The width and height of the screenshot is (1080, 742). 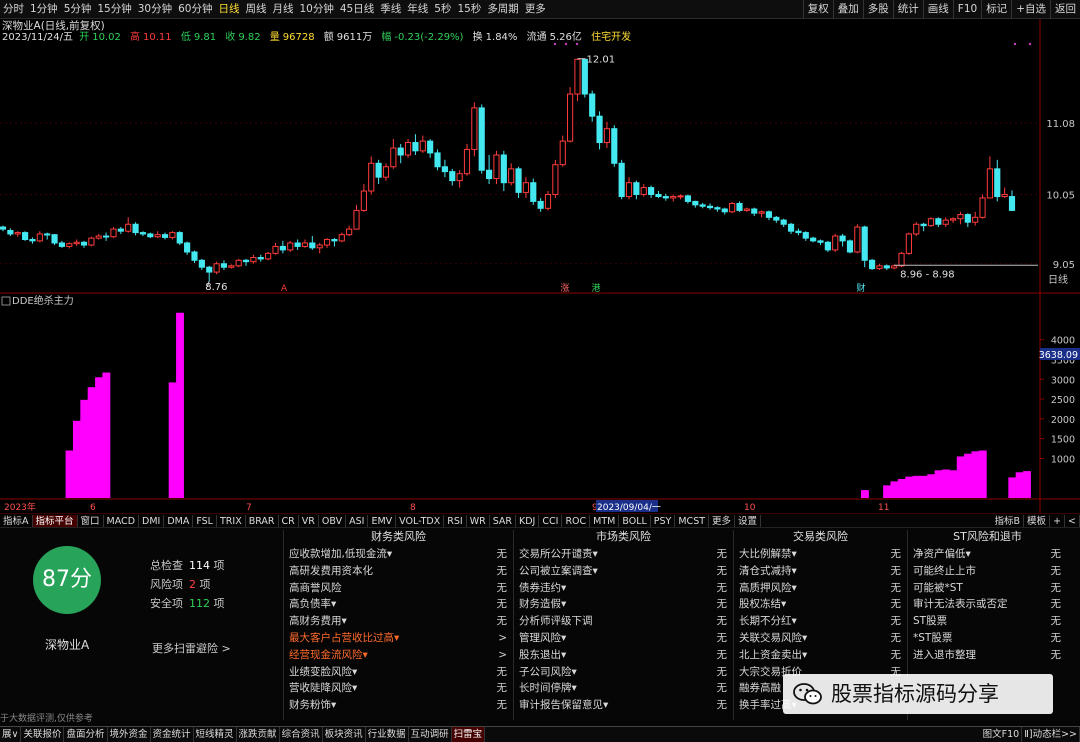 What do you see at coordinates (987, 604) in the screenshot?
I see `risk-item: 审计无法表示或否定 无` at bounding box center [987, 604].